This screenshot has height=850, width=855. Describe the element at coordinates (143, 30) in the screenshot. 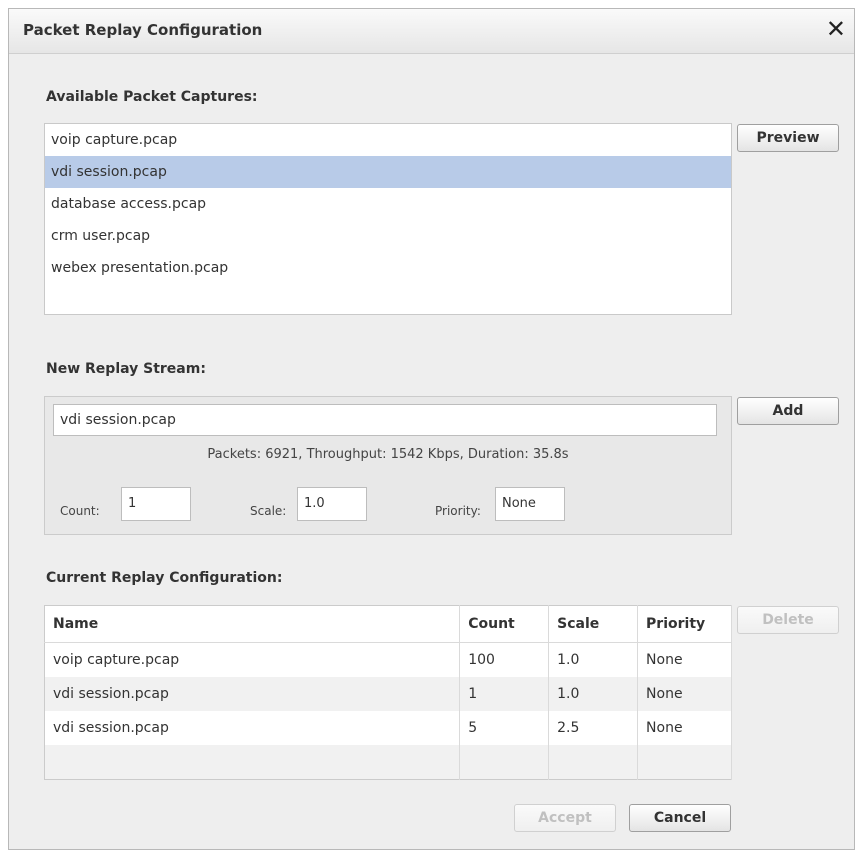

I see `dialog-title: Packet Replay Configuration` at that location.